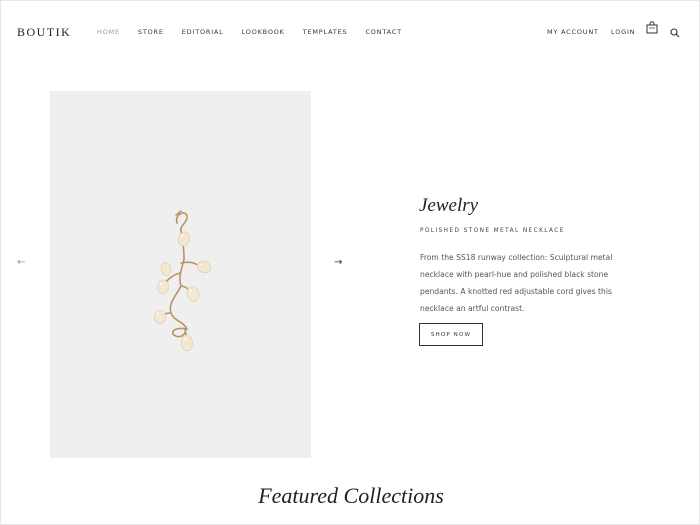 The width and height of the screenshot is (700, 525). I want to click on nav-editorial: EDITORIAL, so click(203, 32).